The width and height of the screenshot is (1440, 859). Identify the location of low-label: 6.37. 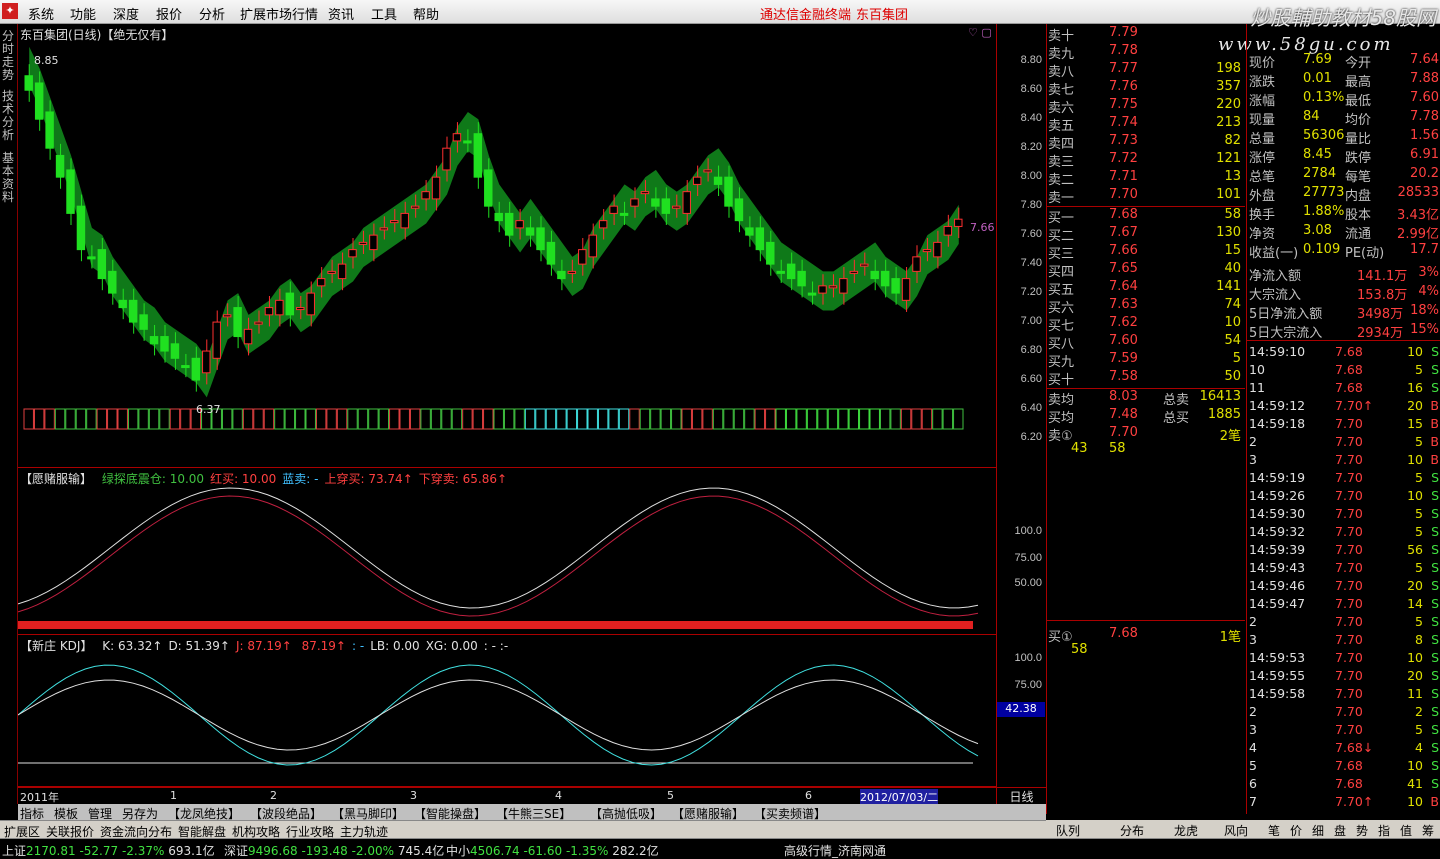
(208, 409).